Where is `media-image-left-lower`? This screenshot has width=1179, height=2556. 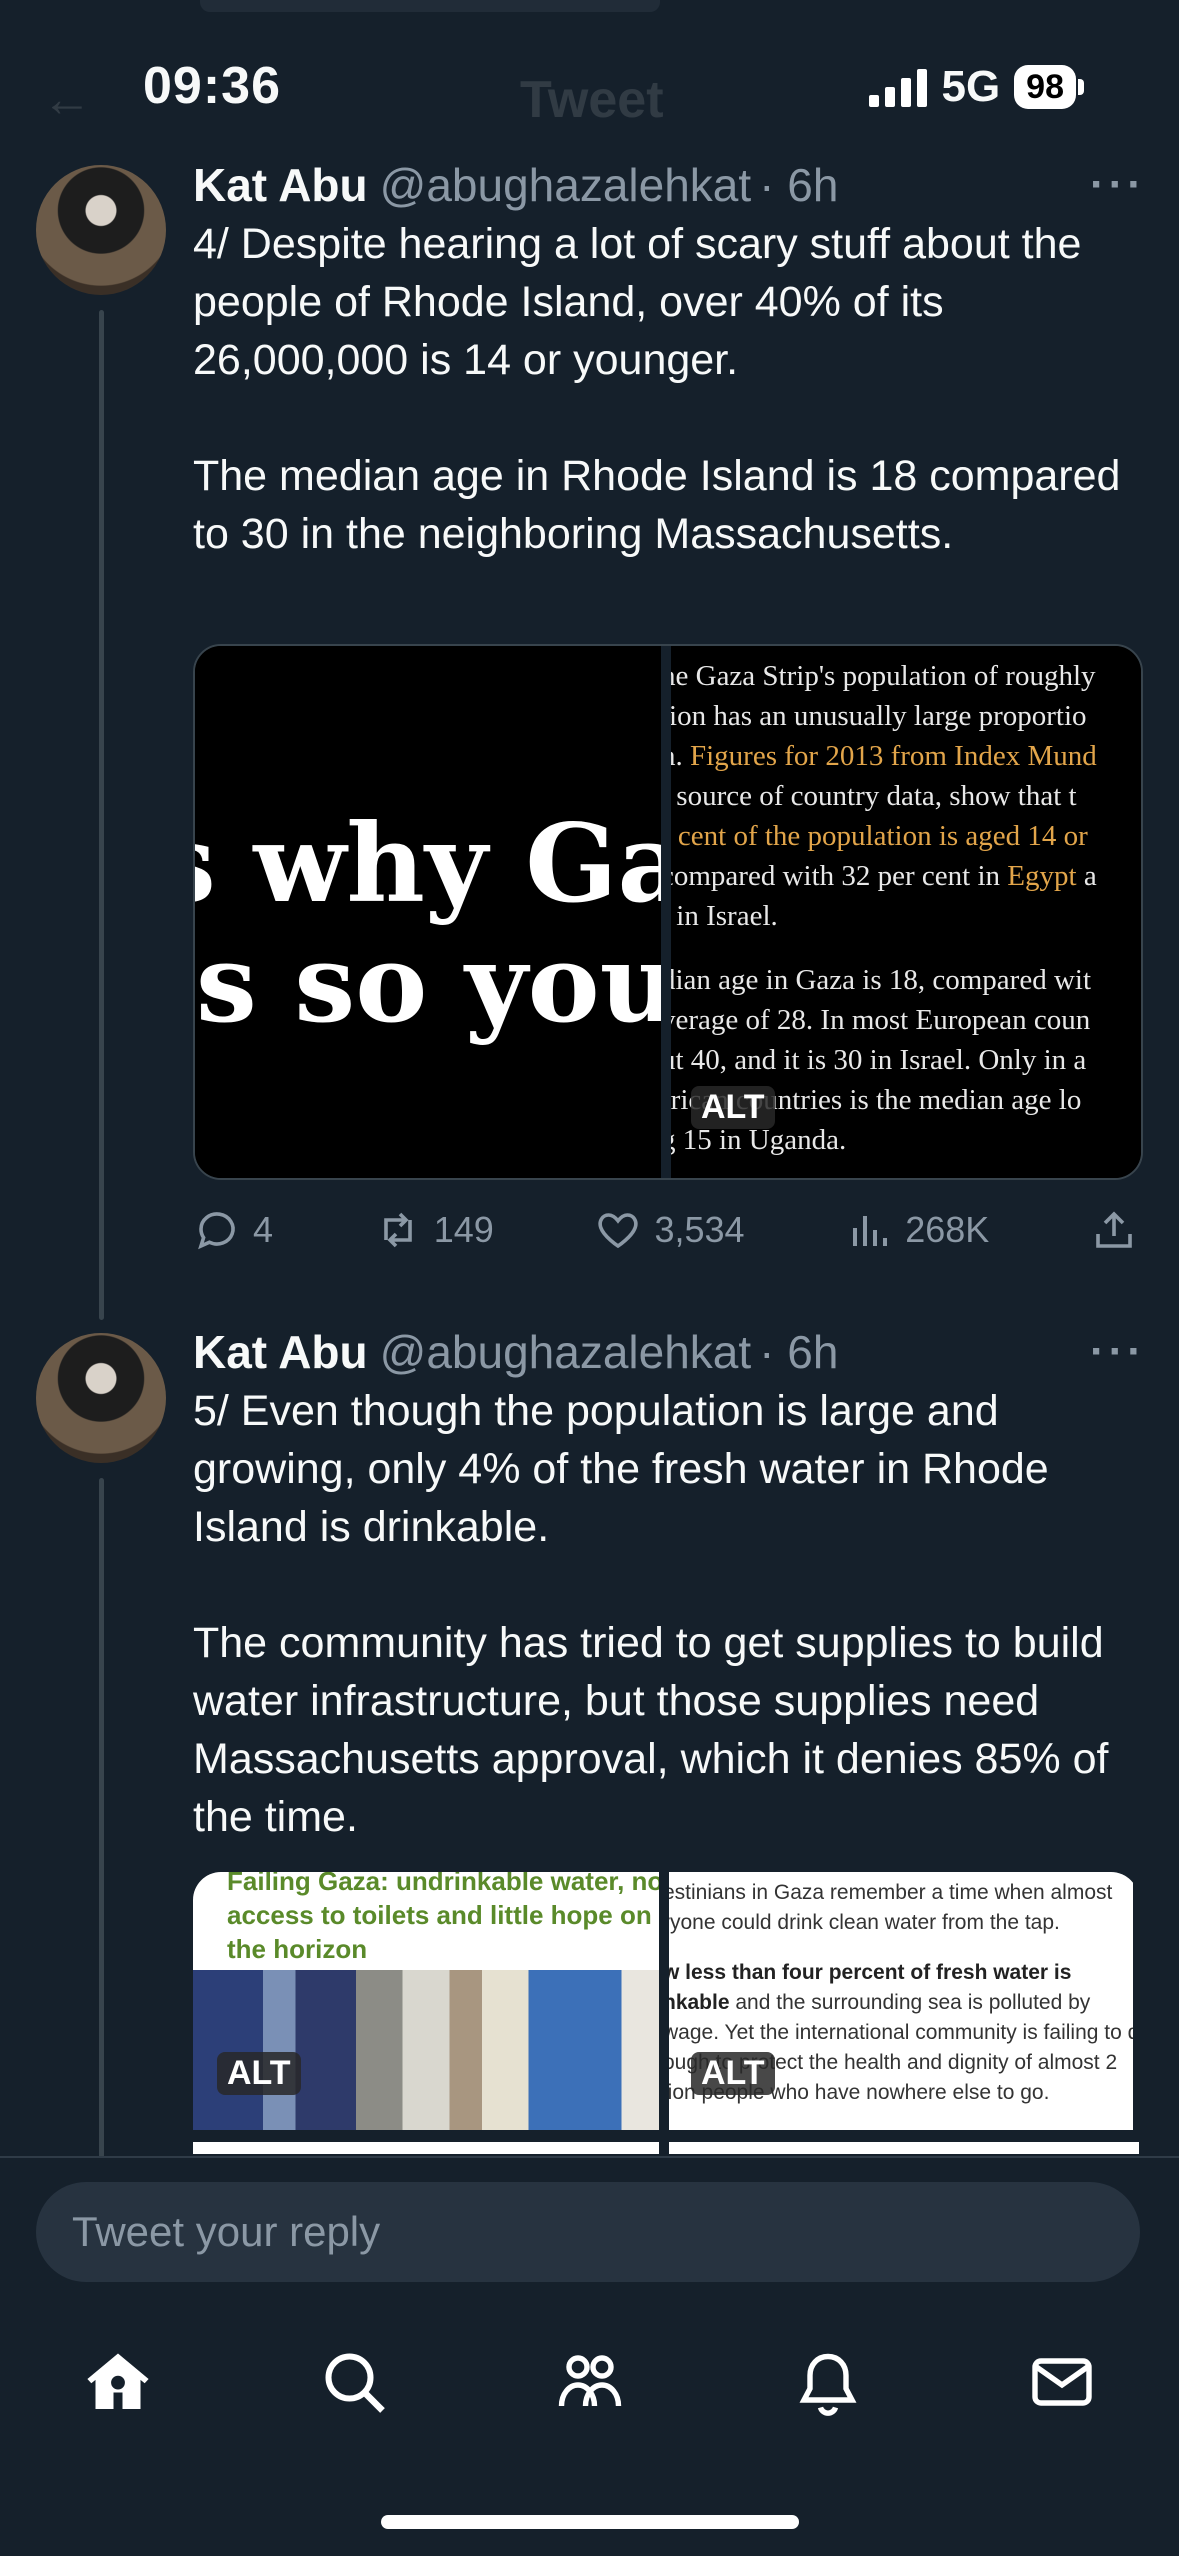
media-image-left-lower is located at coordinates (426, 2148).